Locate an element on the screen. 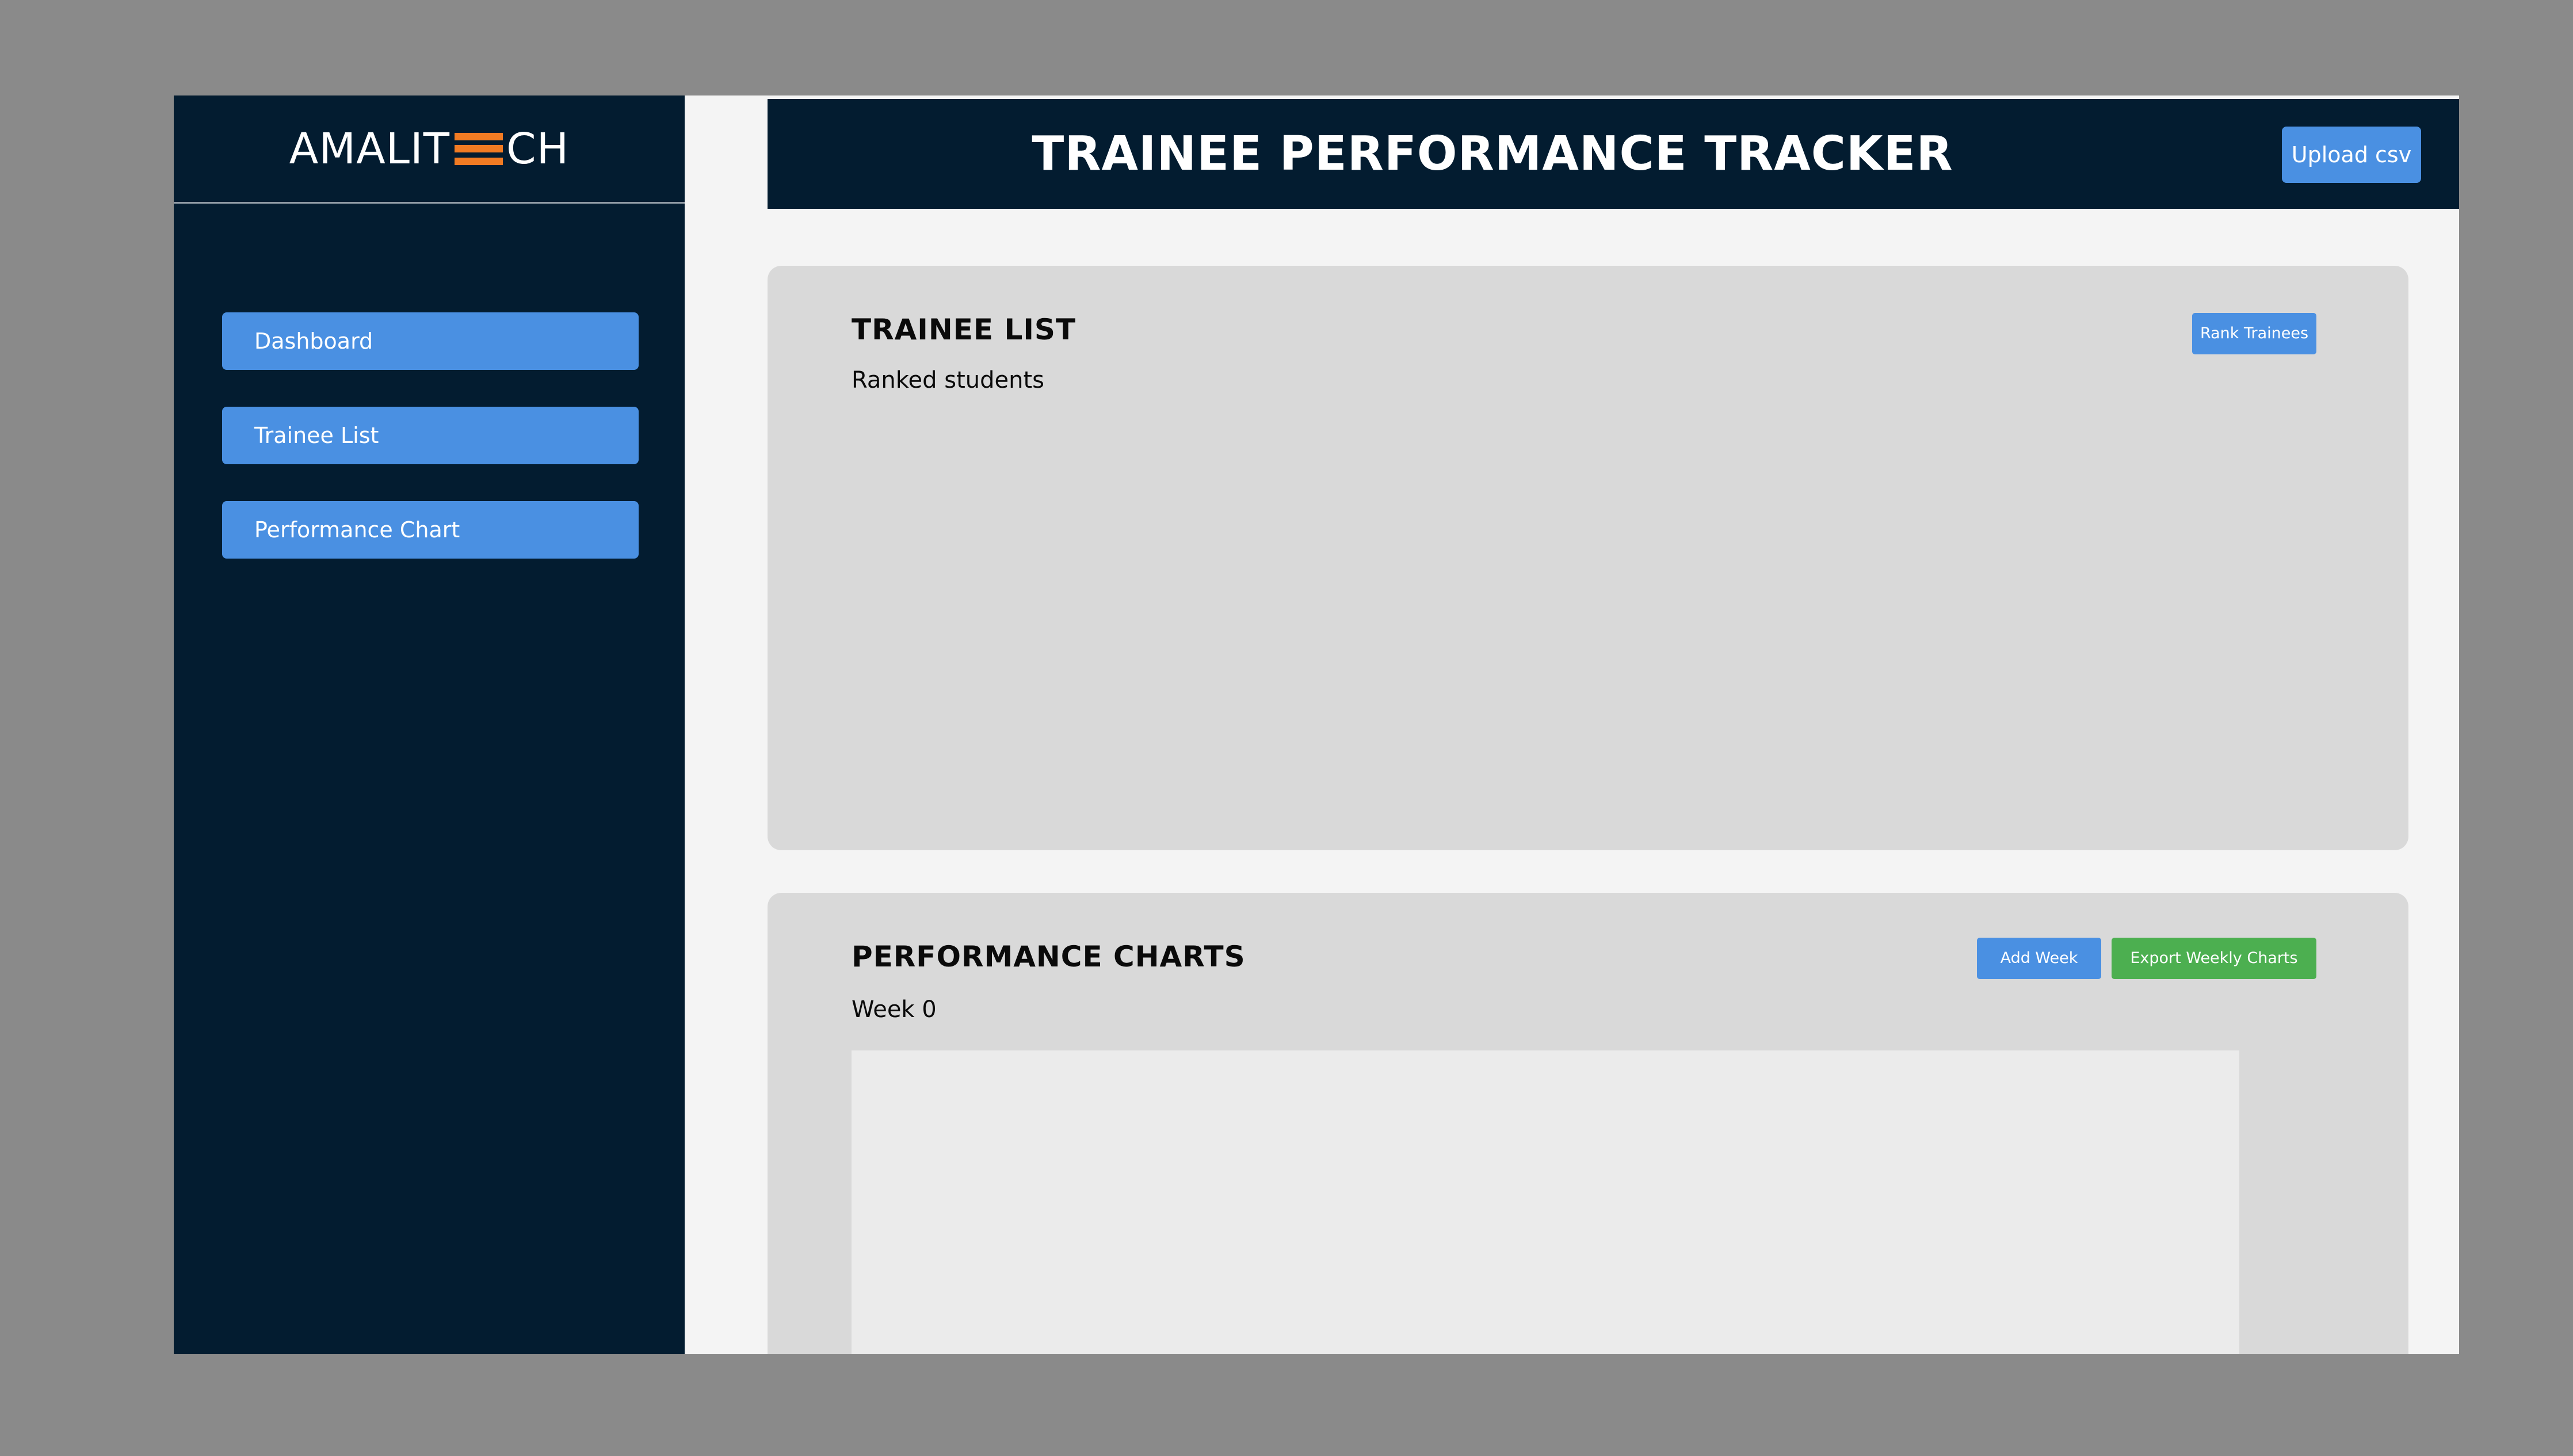 This screenshot has width=2573, height=1456. trainee-list-title: TRAINEE LIST is located at coordinates (964, 330).